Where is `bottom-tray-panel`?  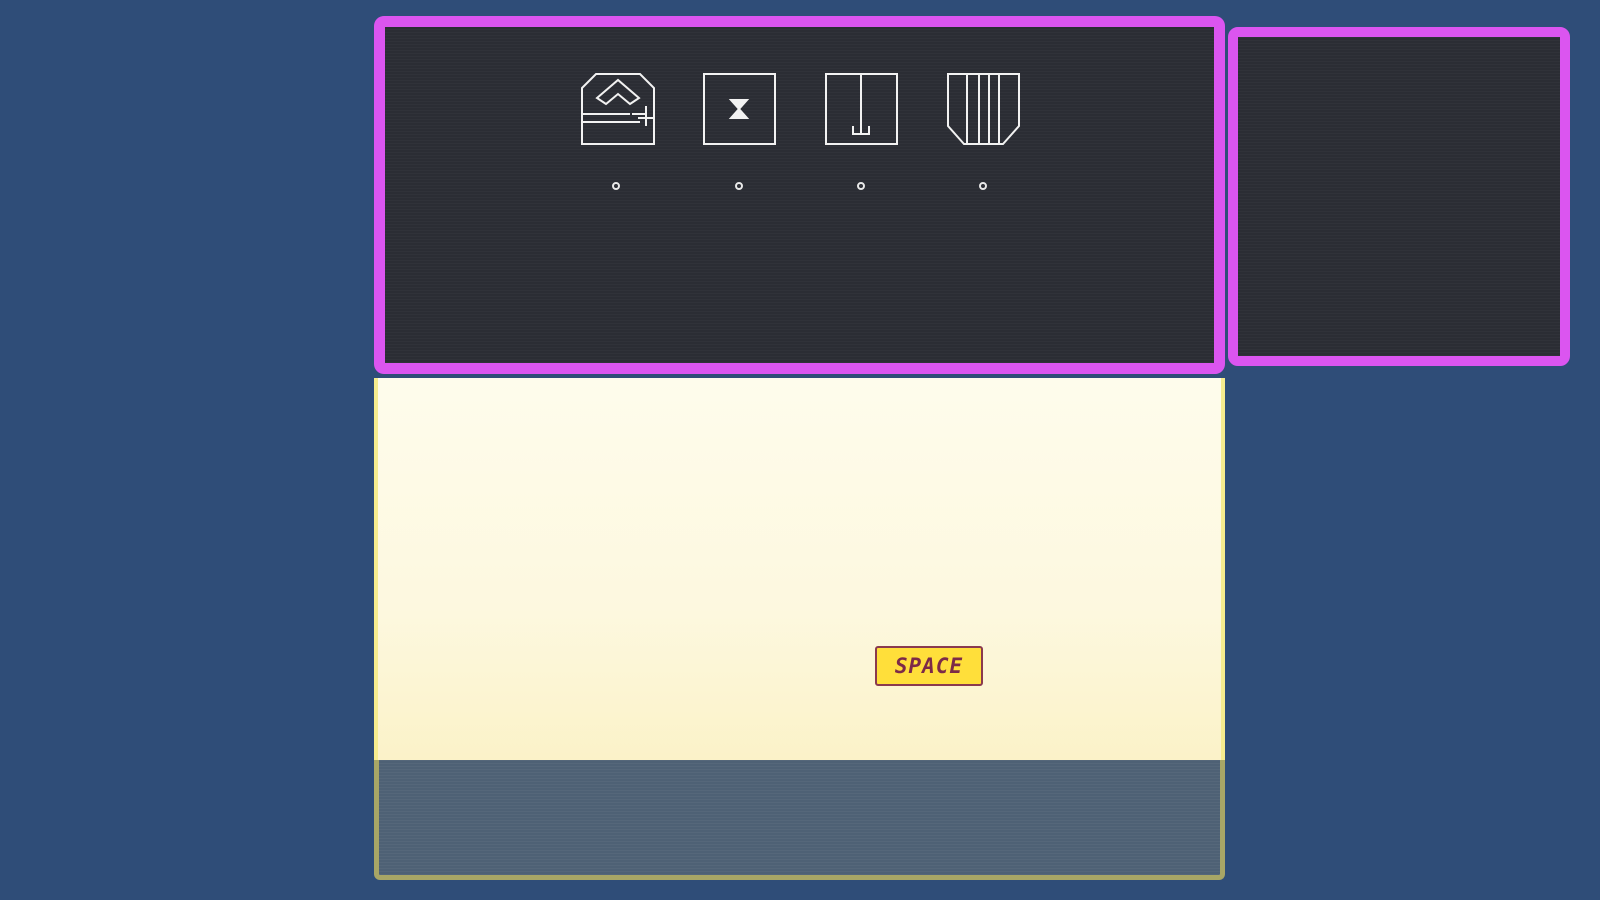 bottom-tray-panel is located at coordinates (799, 820).